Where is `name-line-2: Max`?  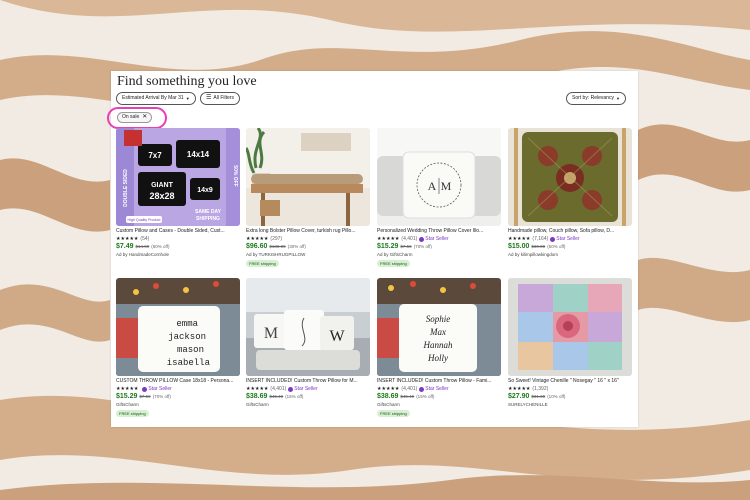 name-line-2: Max is located at coordinates (437, 332).